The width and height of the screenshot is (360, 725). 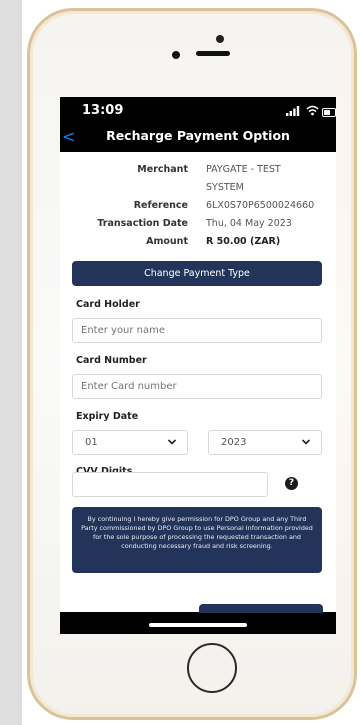 I want to click on cvv-input, so click(x=170, y=484).